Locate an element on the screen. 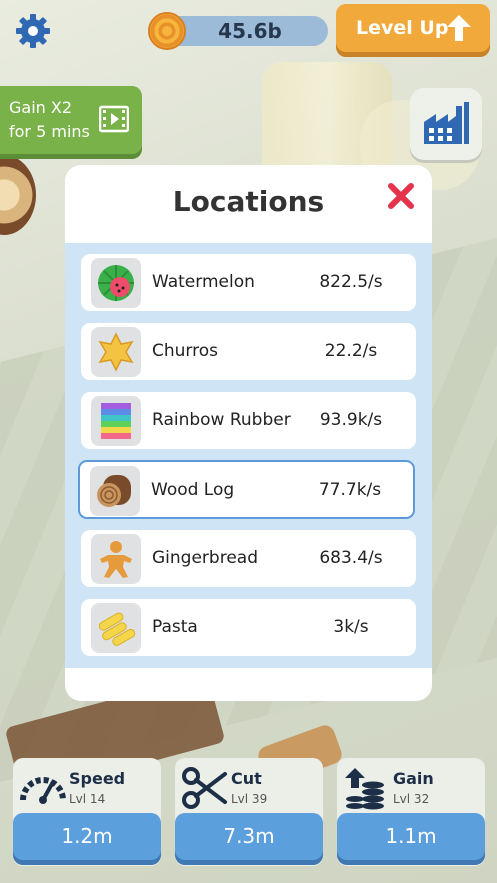  level-up-button: Level Up is located at coordinates (413, 28).